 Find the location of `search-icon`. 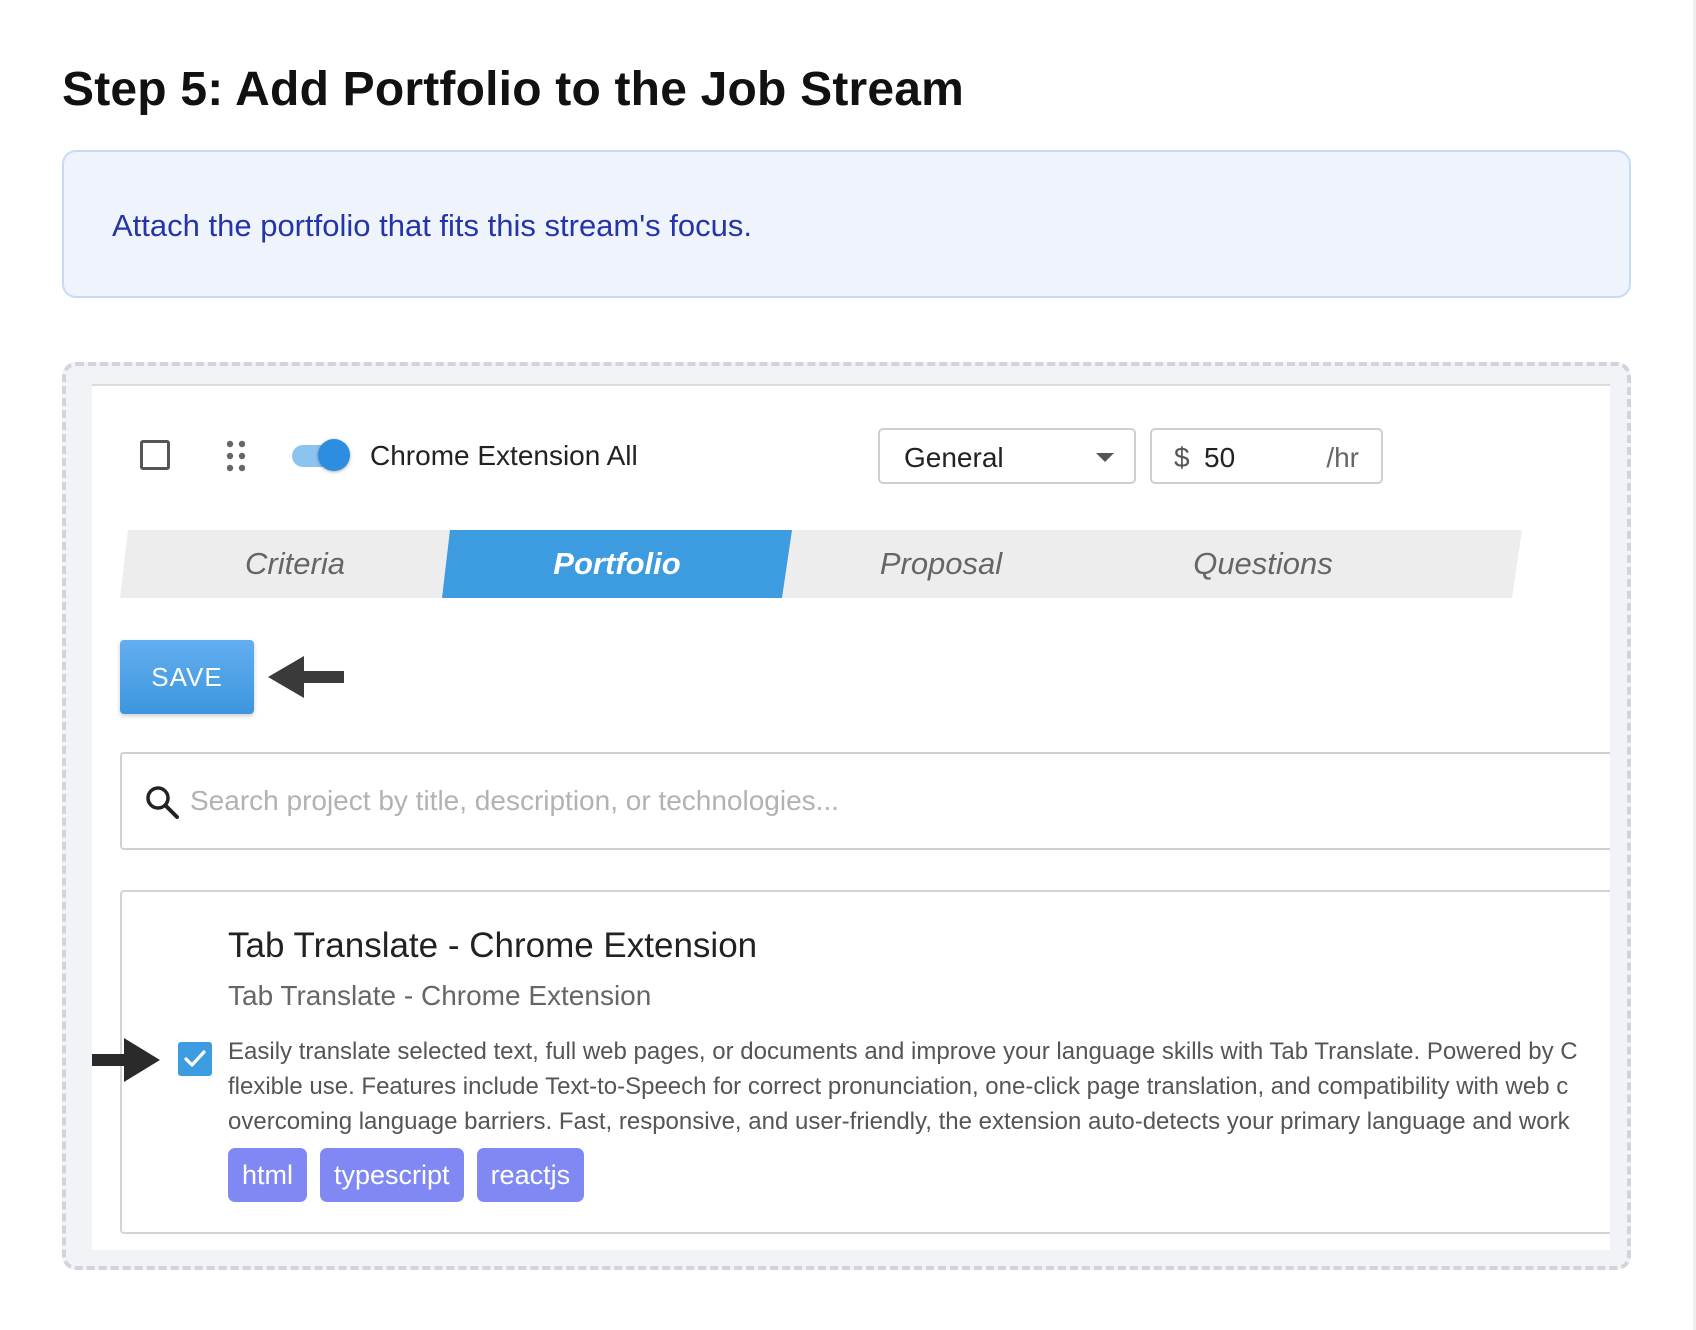

search-icon is located at coordinates (162, 802).